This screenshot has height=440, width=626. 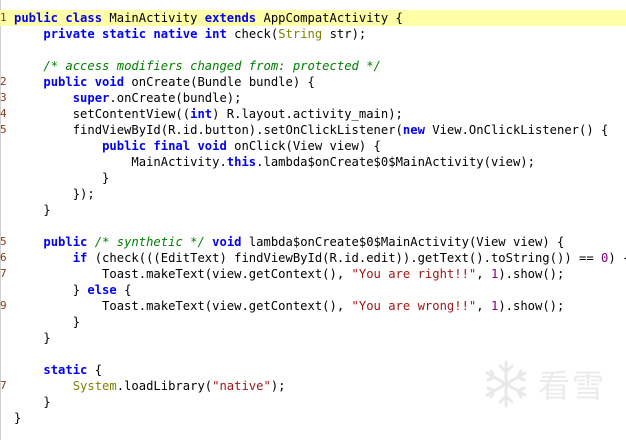 What do you see at coordinates (62, 18) in the screenshot?
I see `code-token: public class` at bounding box center [62, 18].